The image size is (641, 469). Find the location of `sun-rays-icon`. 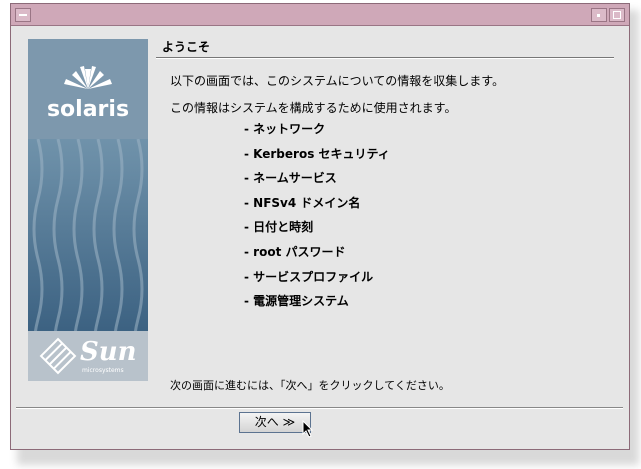

sun-rays-icon is located at coordinates (88, 77).